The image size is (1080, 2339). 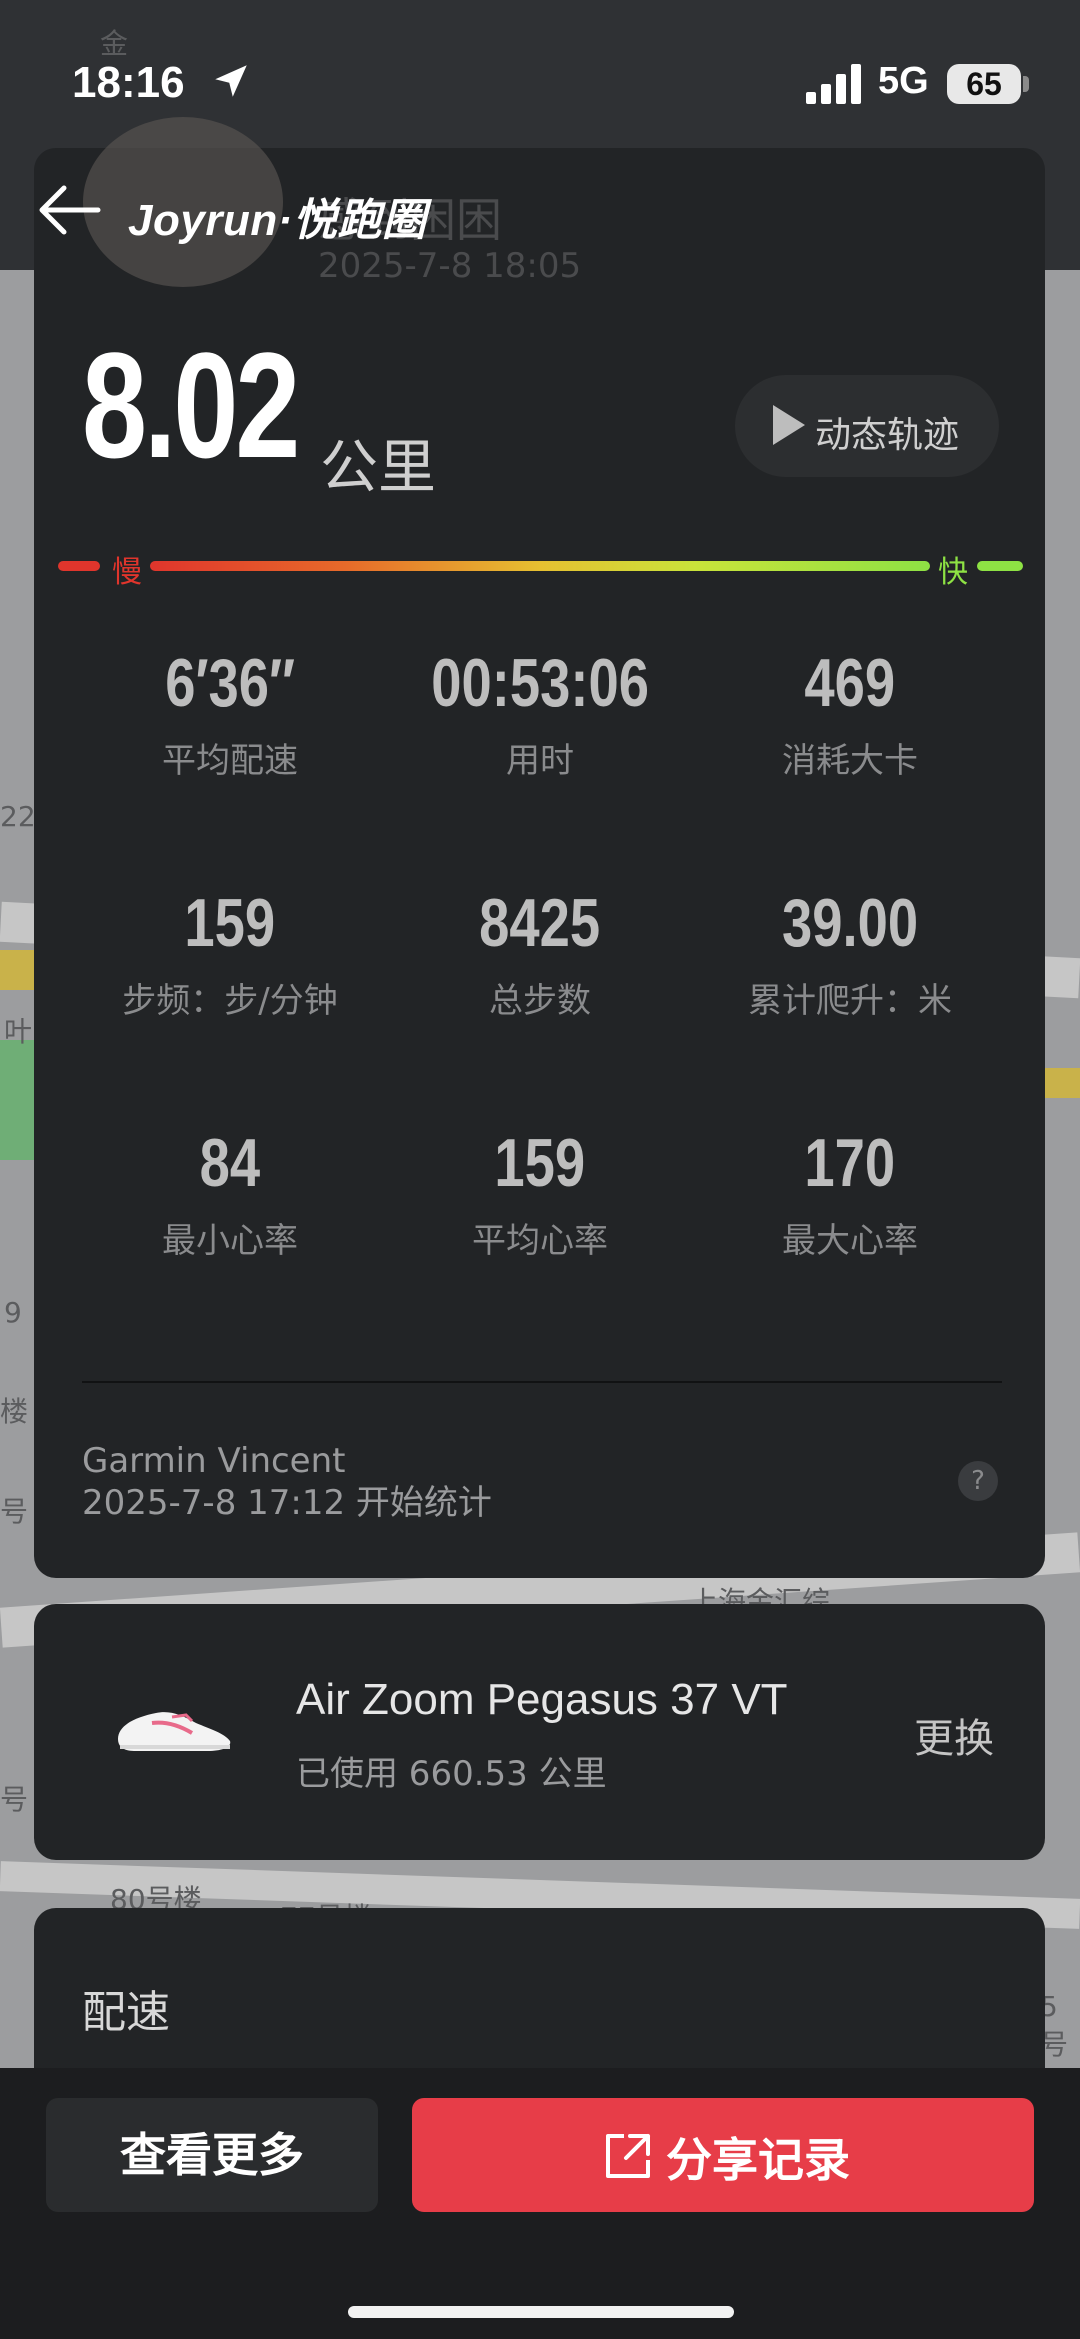 I want to click on shoe-image, so click(x=174, y=1731).